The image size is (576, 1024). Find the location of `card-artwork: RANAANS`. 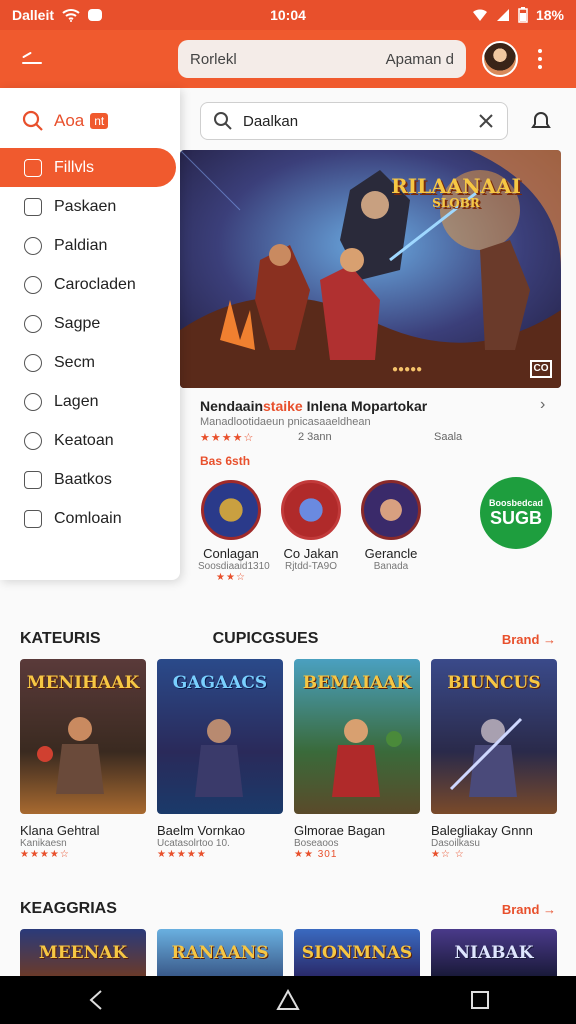

card-artwork: RANAANS is located at coordinates (220, 952).